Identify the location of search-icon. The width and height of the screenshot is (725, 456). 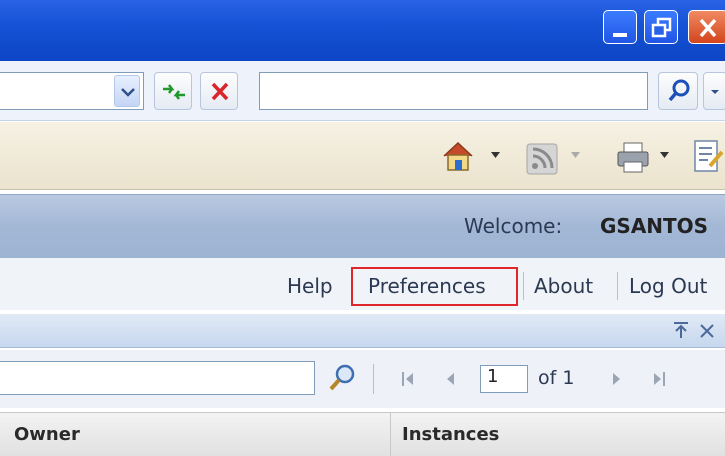
(679, 90).